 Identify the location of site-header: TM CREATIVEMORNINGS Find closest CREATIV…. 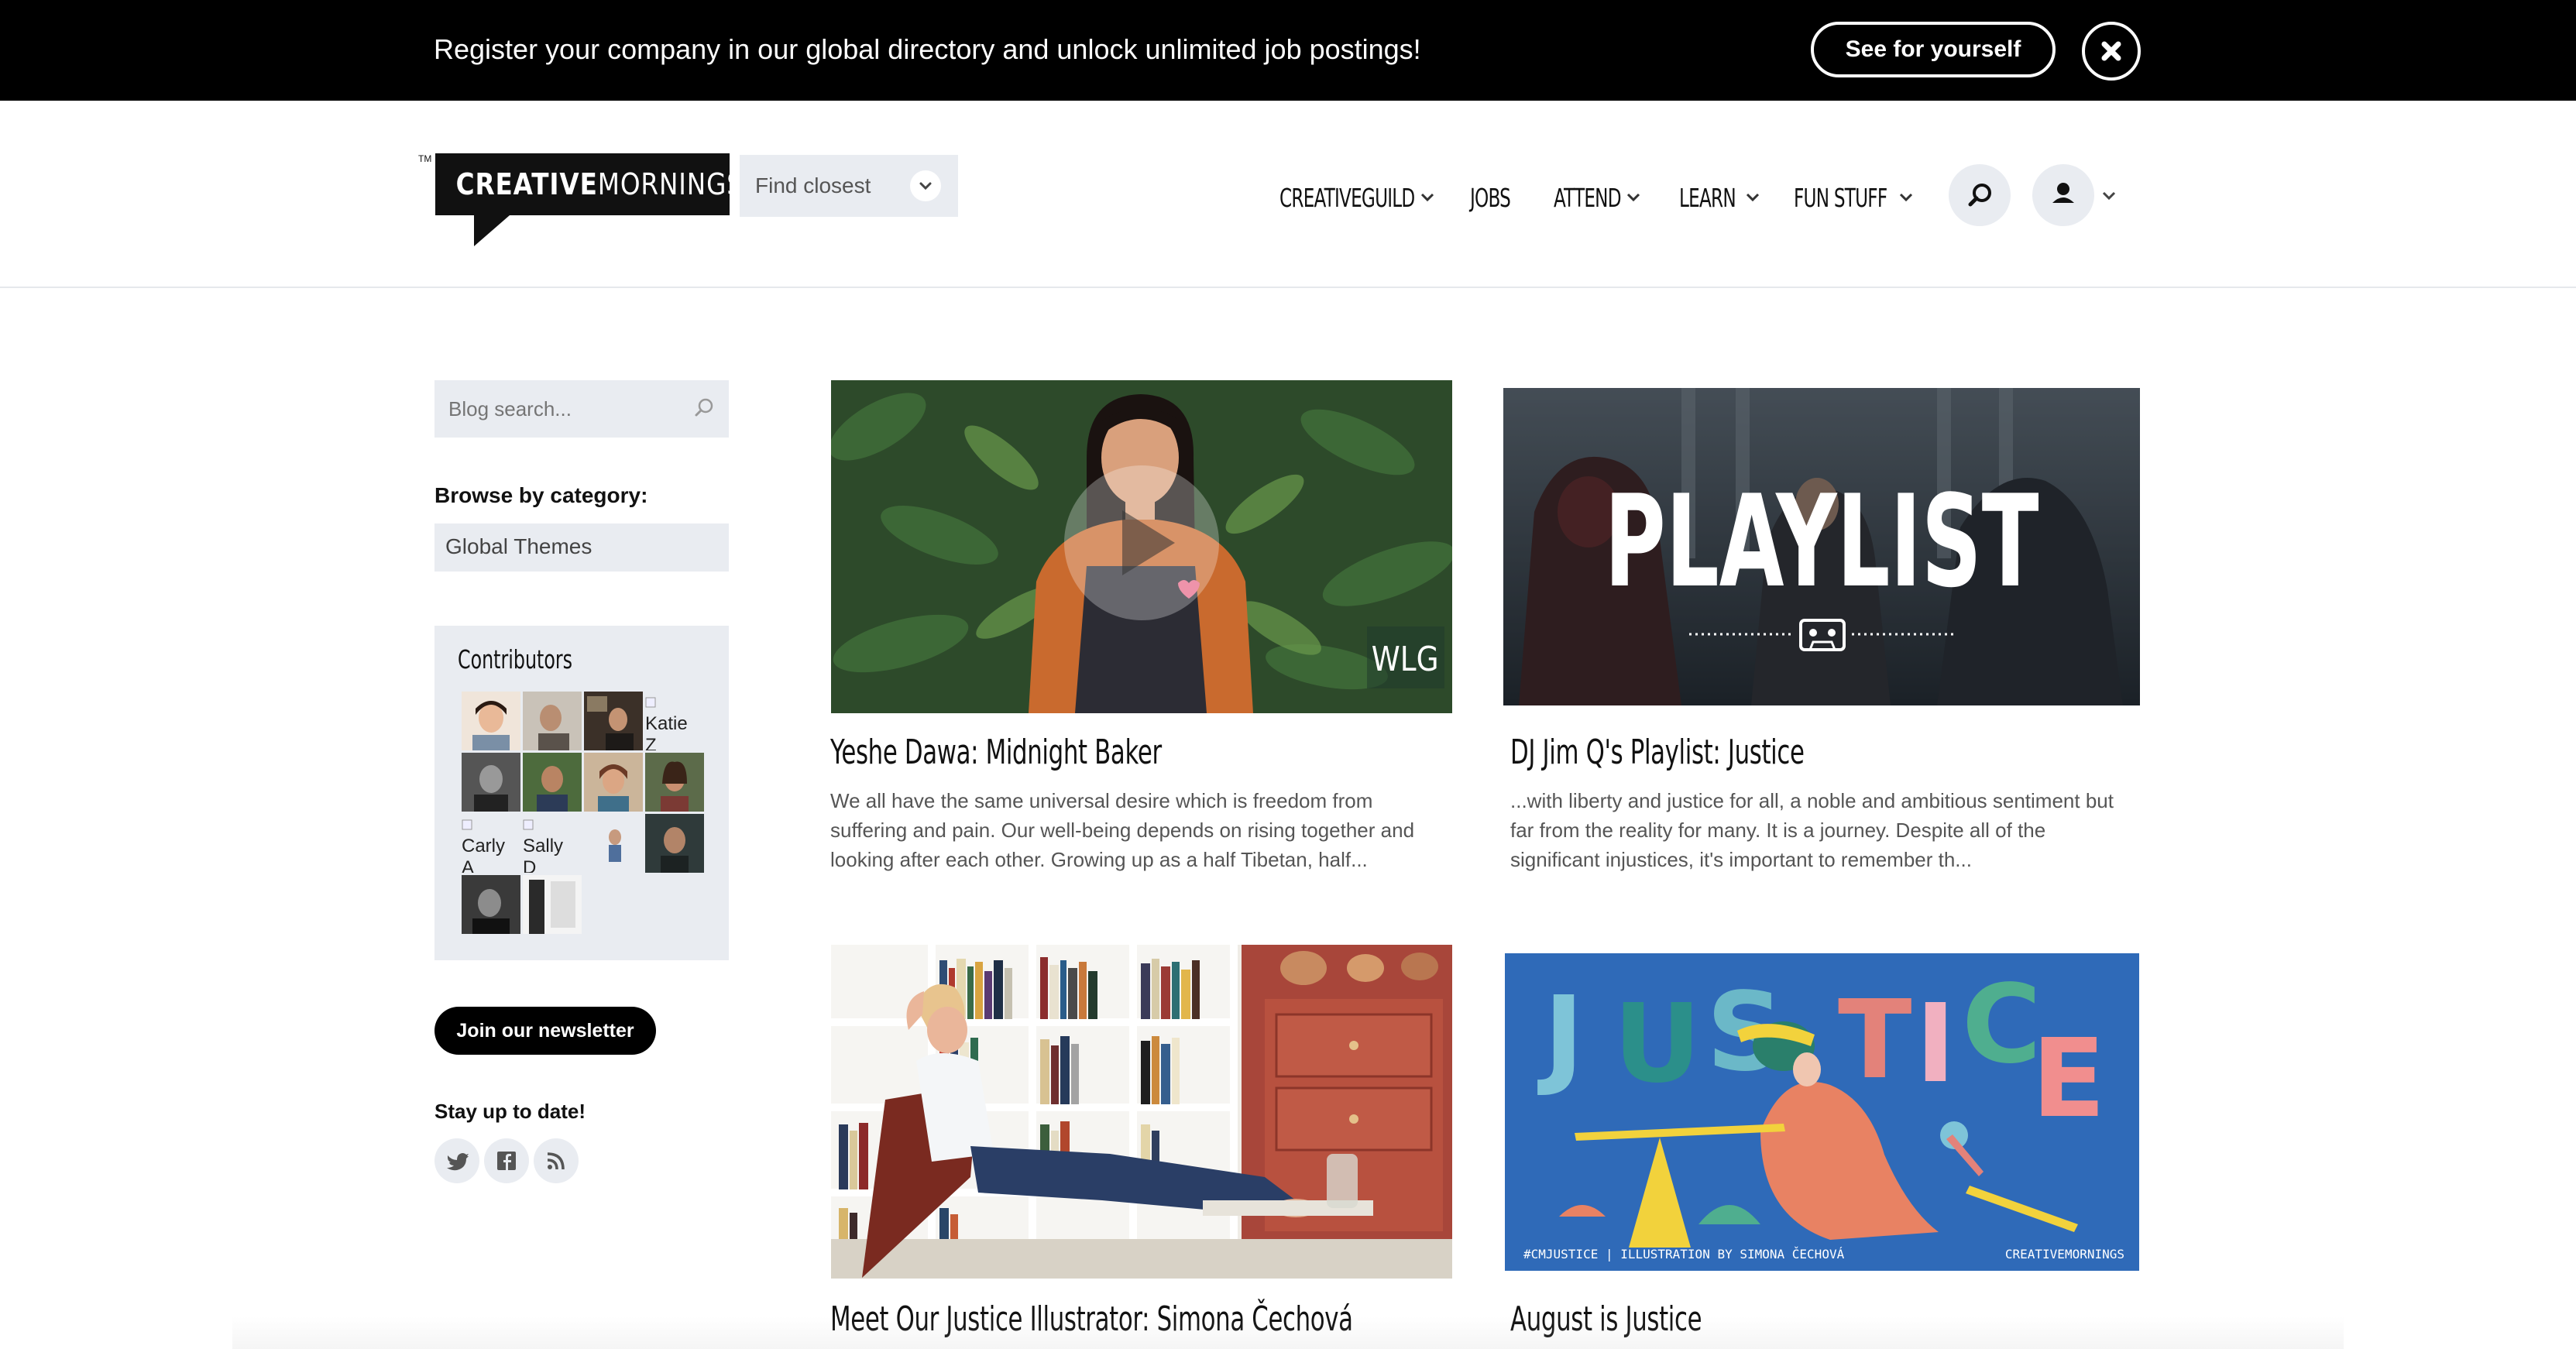
(1288, 194).